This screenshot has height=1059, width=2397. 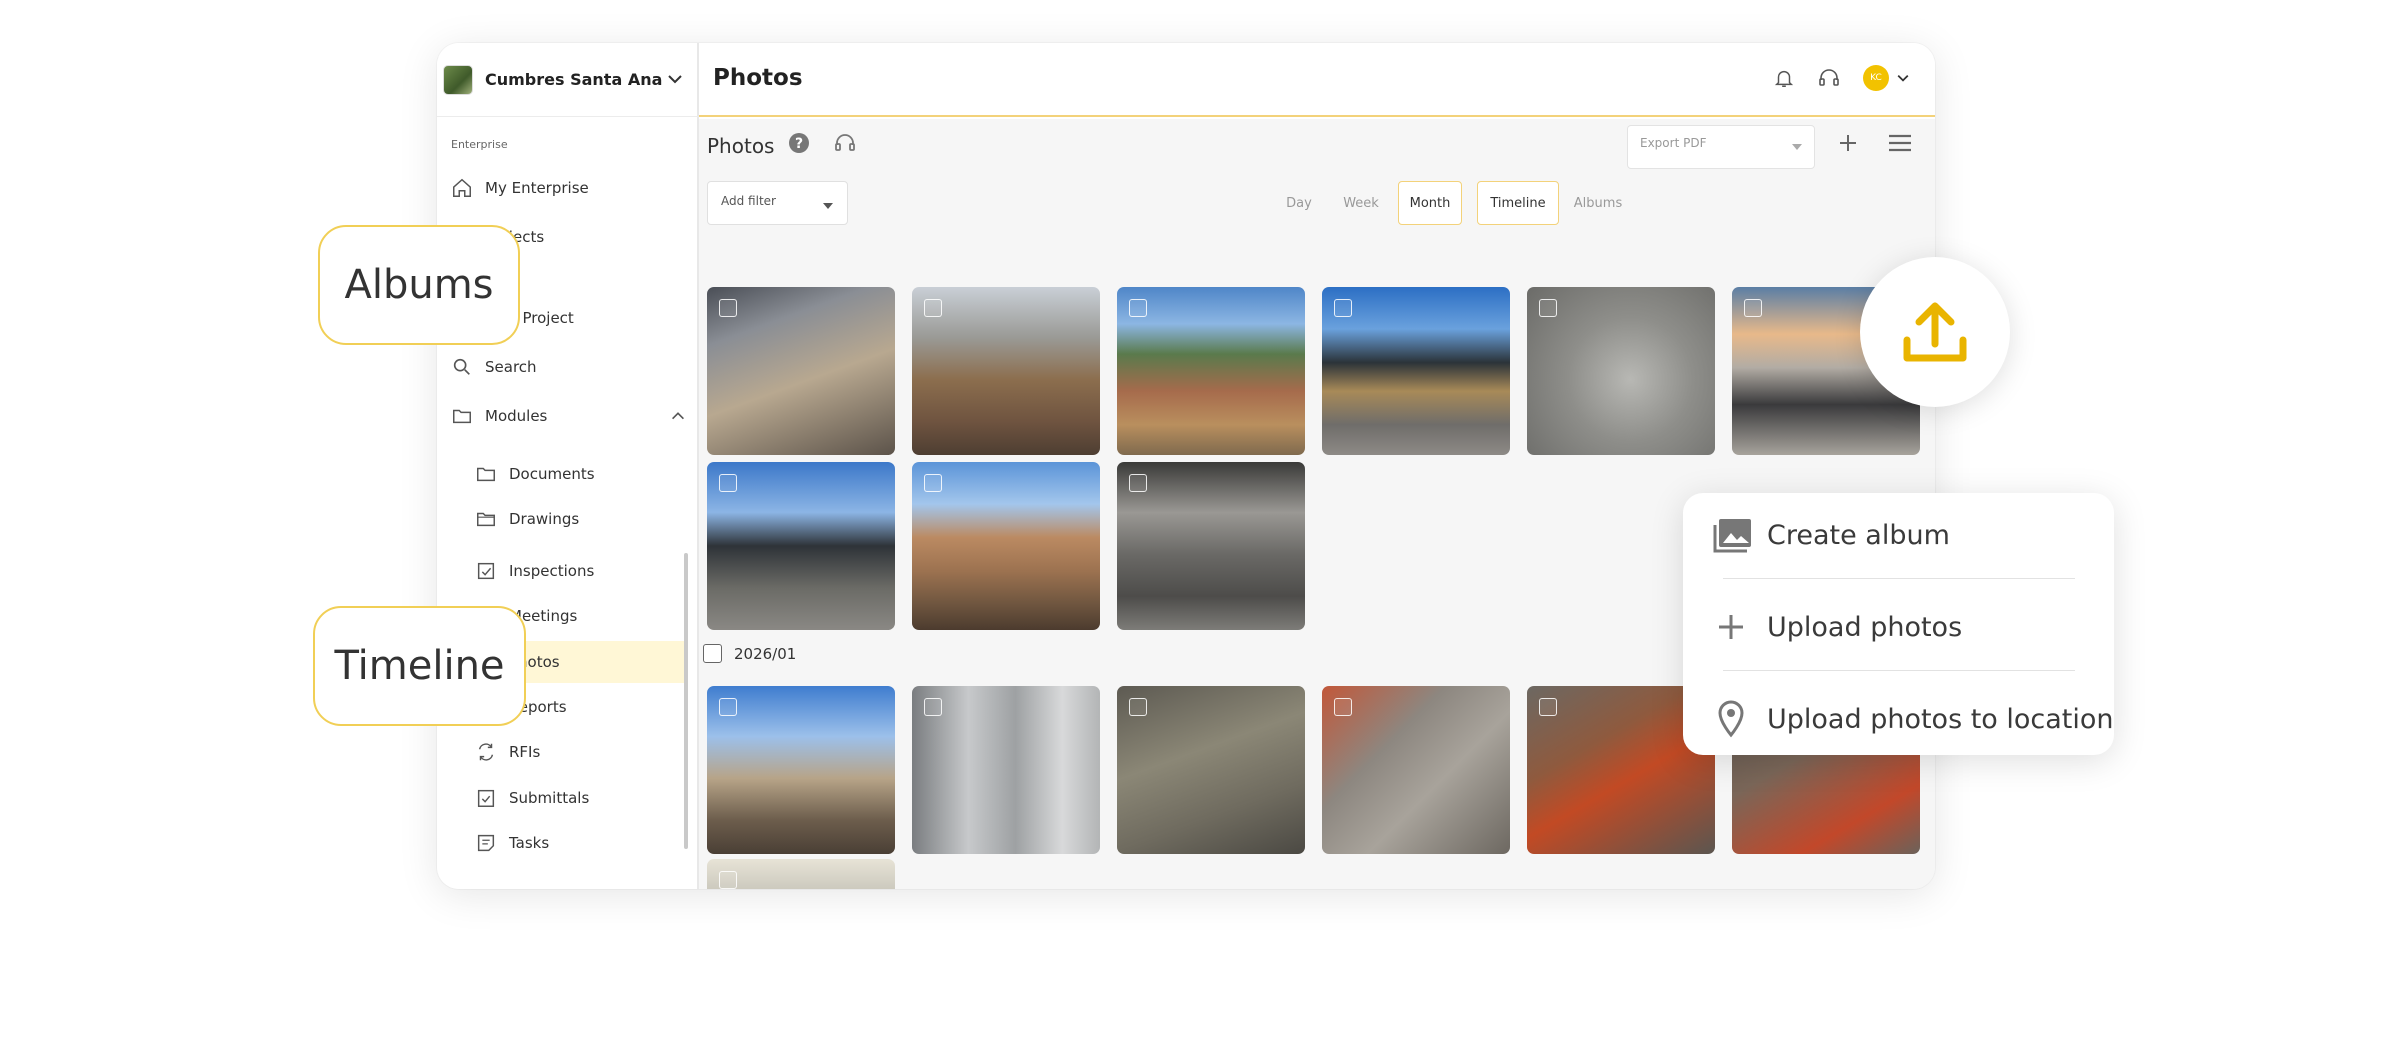 What do you see at coordinates (458, 79) in the screenshot?
I see `project-thumbnail` at bounding box center [458, 79].